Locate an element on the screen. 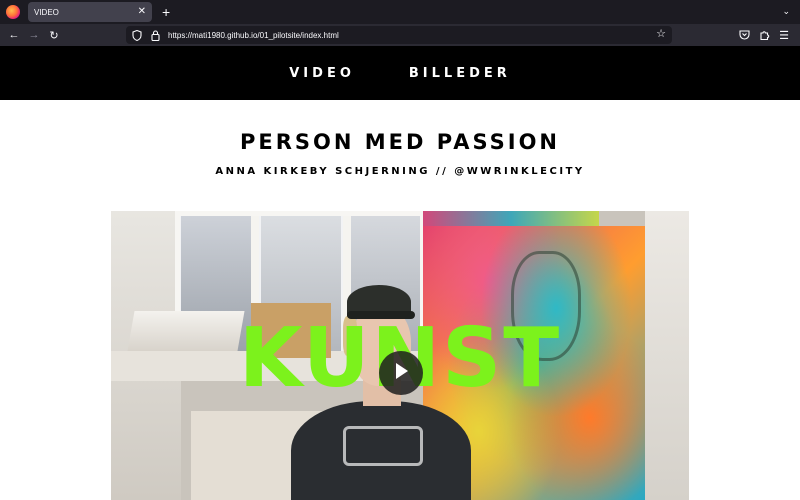 This screenshot has height=500, width=800. plus-icon: + is located at coordinates (166, 12).